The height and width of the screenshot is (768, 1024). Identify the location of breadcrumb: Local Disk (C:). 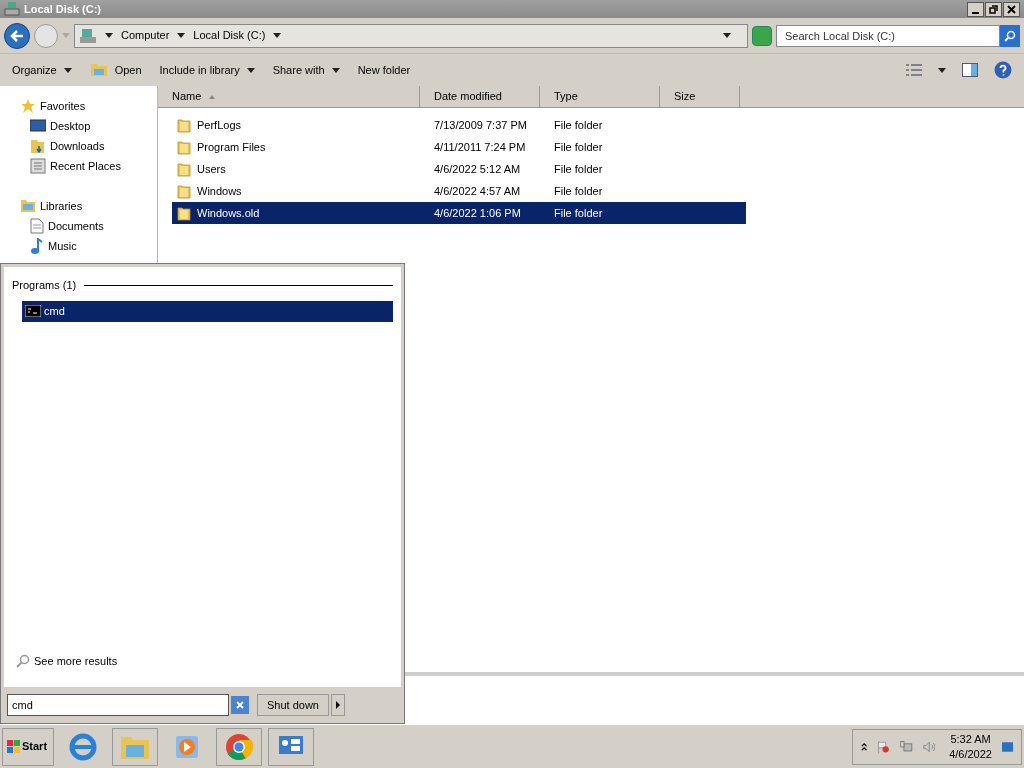
(229, 35).